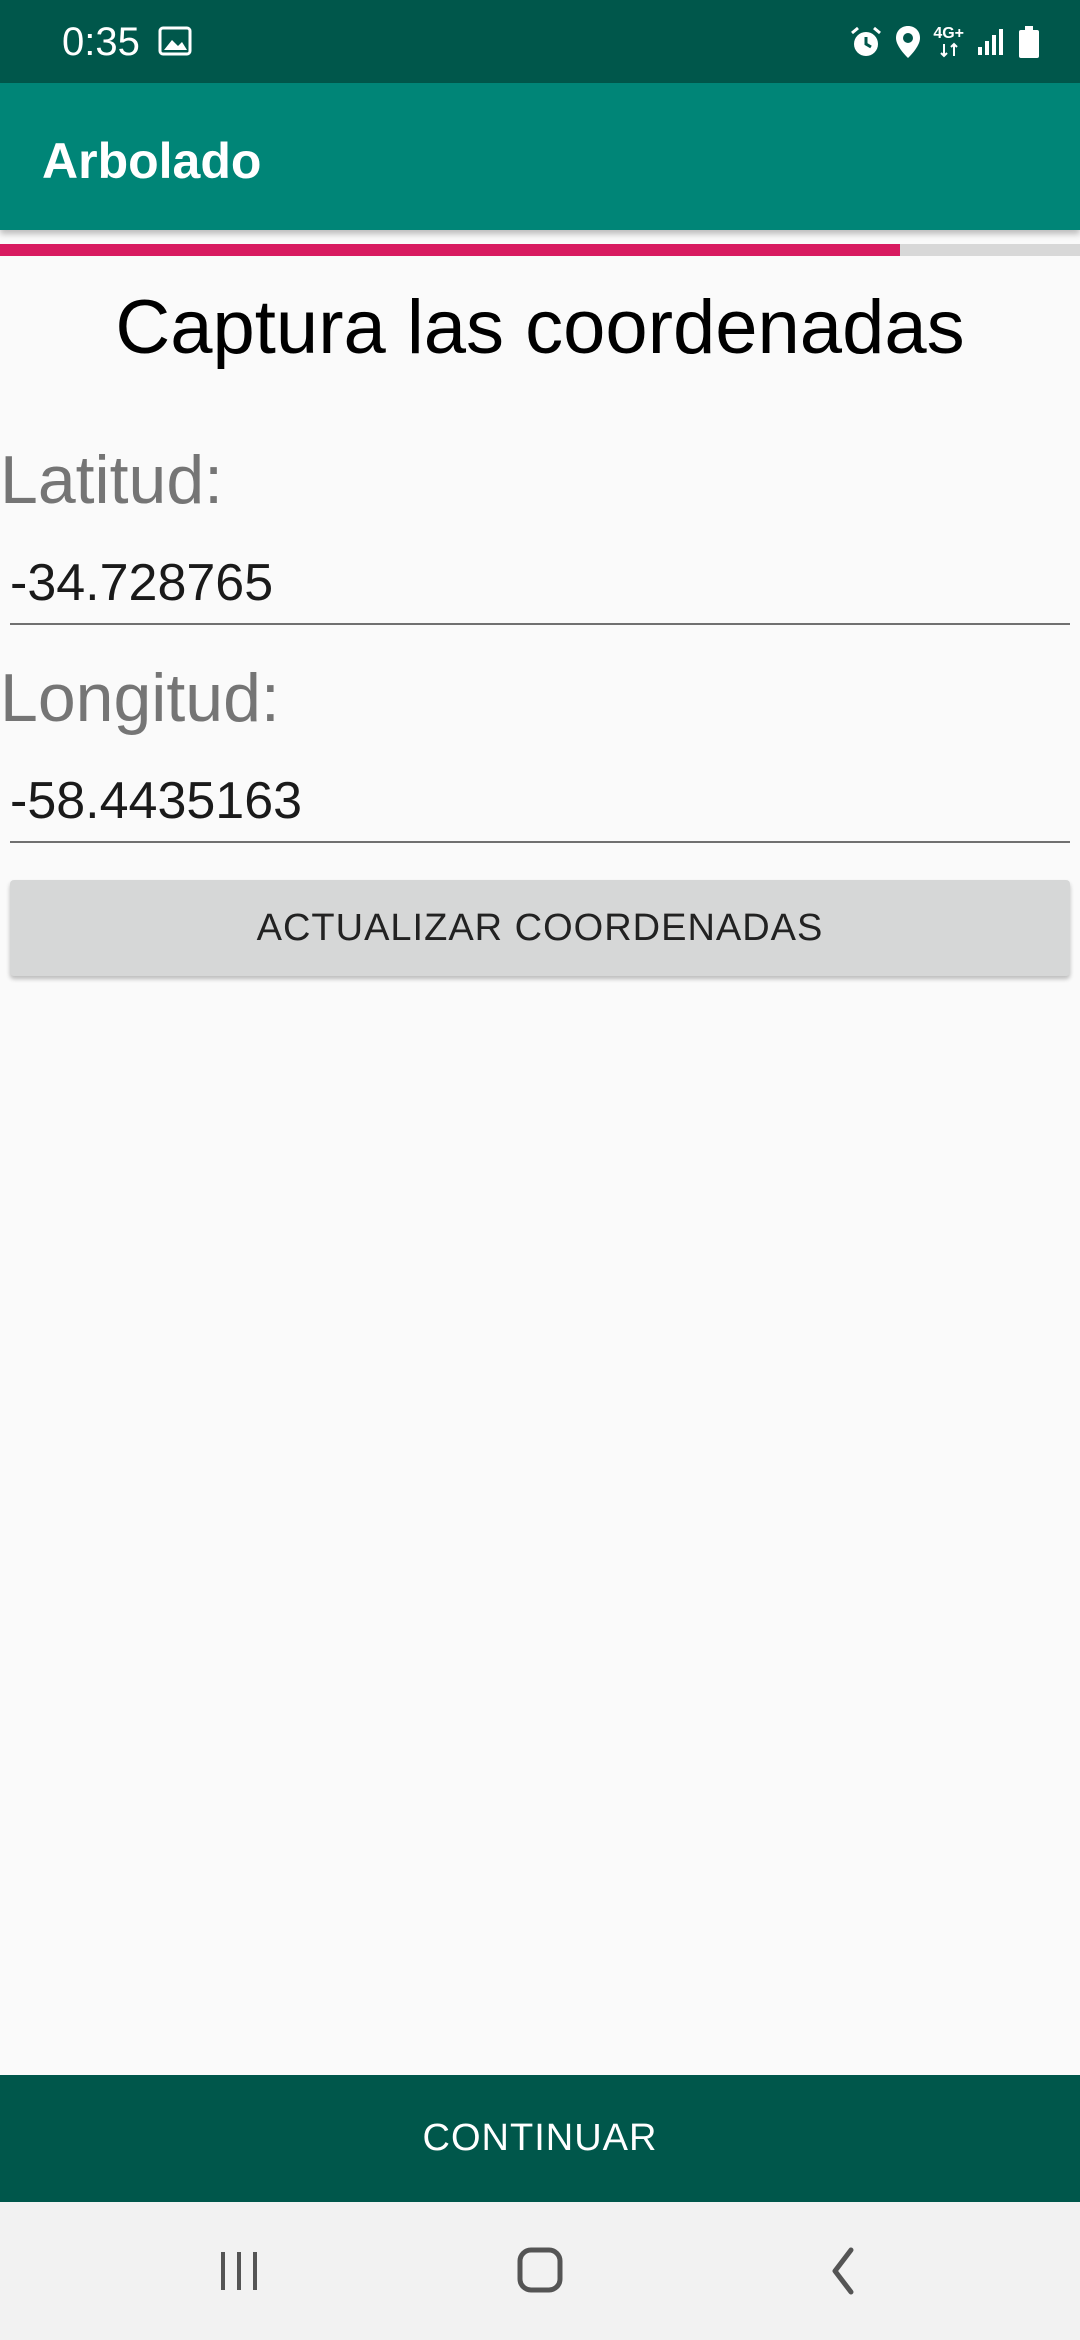 The height and width of the screenshot is (2340, 1080). What do you see at coordinates (112, 480) in the screenshot?
I see `latitude-label: Latitud:` at bounding box center [112, 480].